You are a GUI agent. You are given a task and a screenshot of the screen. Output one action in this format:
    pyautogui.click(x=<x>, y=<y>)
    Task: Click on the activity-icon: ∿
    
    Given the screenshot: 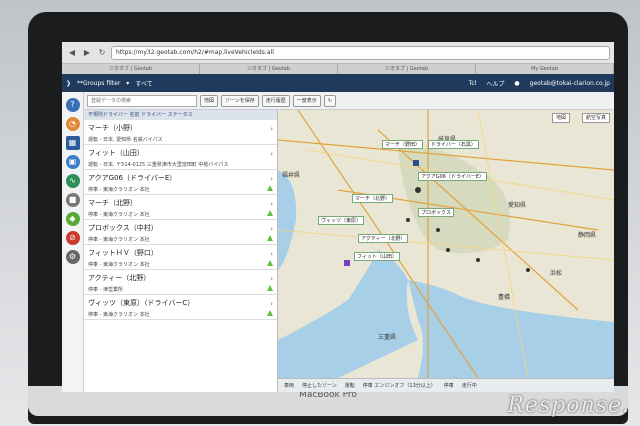 What is the action you would take?
    pyautogui.click(x=72, y=181)
    